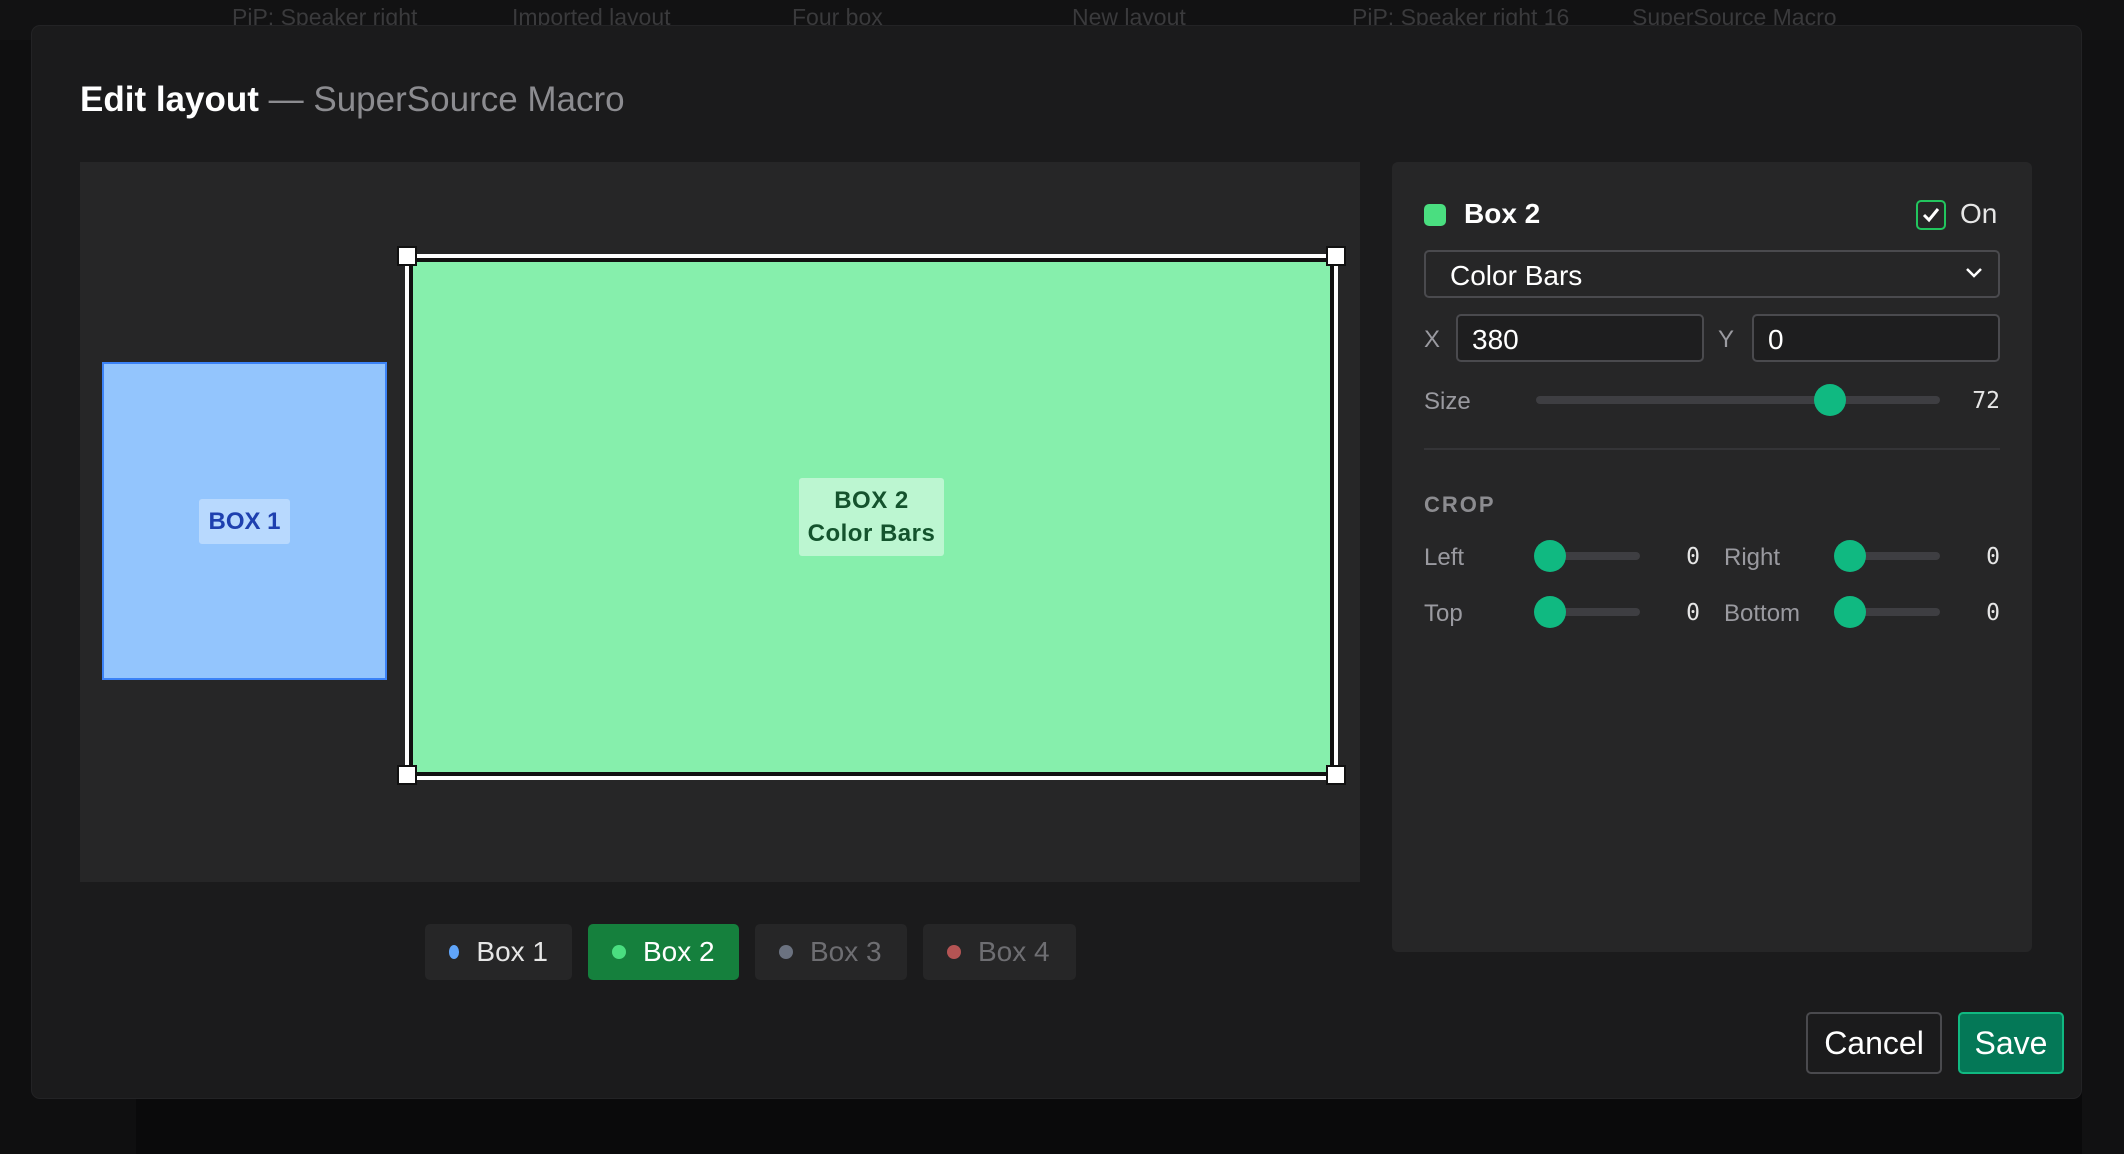 This screenshot has height=1154, width=2124. What do you see at coordinates (679, 951) in the screenshot?
I see `box-tab-label: Box 2` at bounding box center [679, 951].